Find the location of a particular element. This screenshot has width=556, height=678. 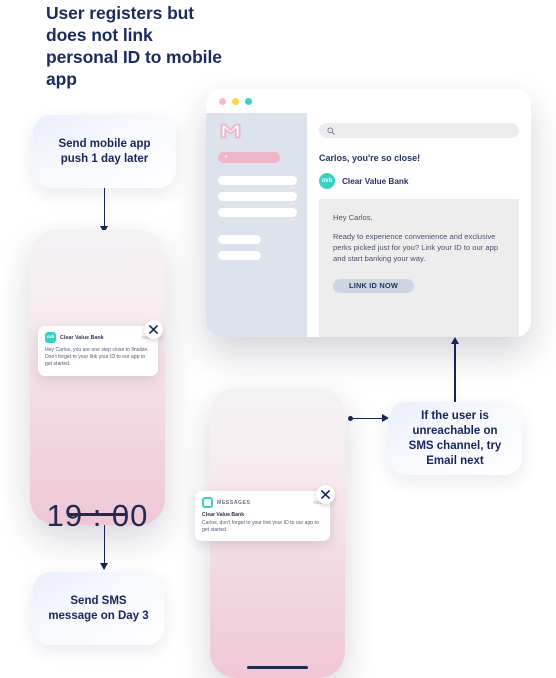

lockscreen-clock: 19 : 00 is located at coordinates (97, 515).